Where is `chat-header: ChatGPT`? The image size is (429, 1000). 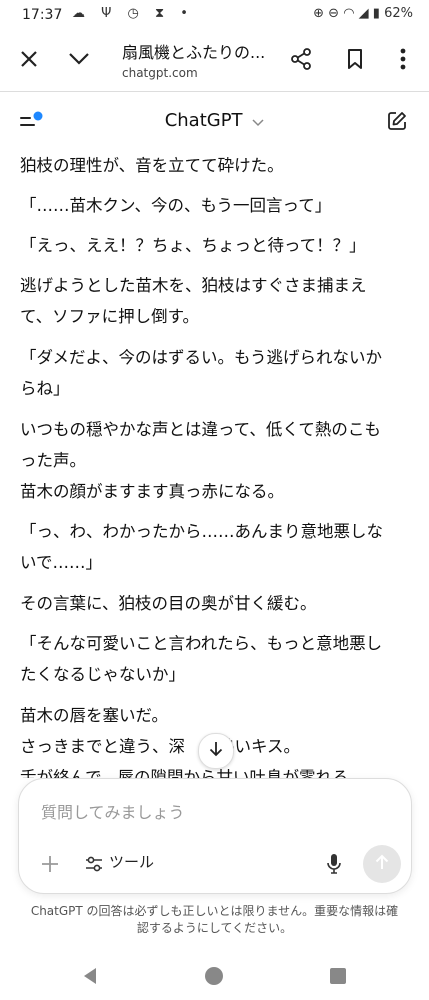
chat-header: ChatGPT is located at coordinates (214, 121).